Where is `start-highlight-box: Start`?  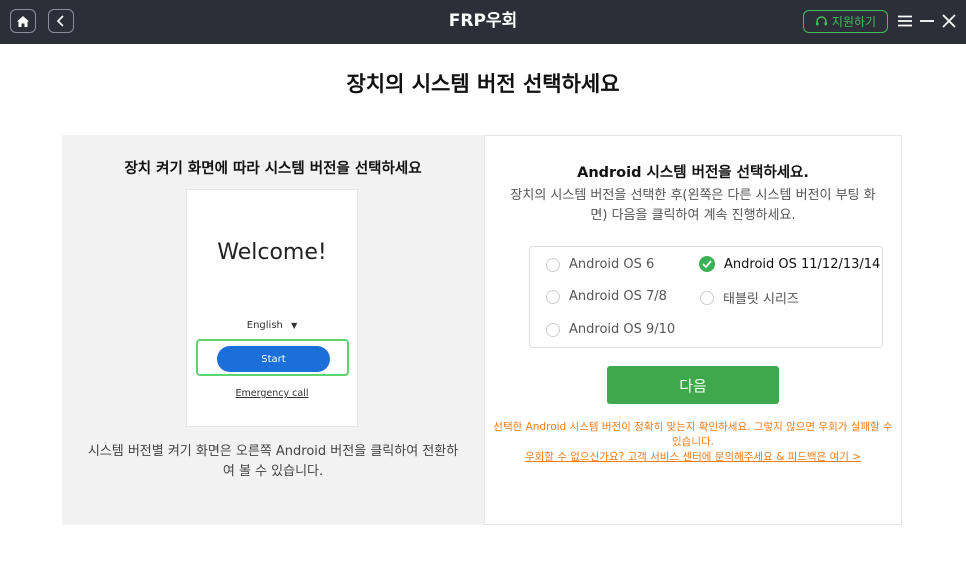 start-highlight-box: Start is located at coordinates (272, 357).